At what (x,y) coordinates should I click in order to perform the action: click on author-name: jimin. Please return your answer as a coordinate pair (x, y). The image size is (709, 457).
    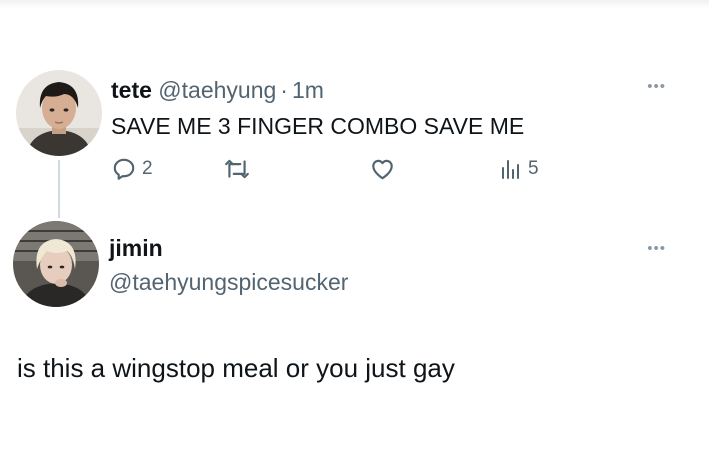
    Looking at the image, I should click on (136, 248).